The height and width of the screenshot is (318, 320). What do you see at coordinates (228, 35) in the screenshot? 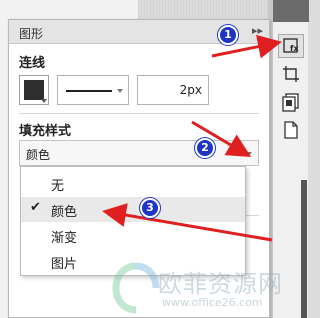
I see `step-badge-1: 1` at bounding box center [228, 35].